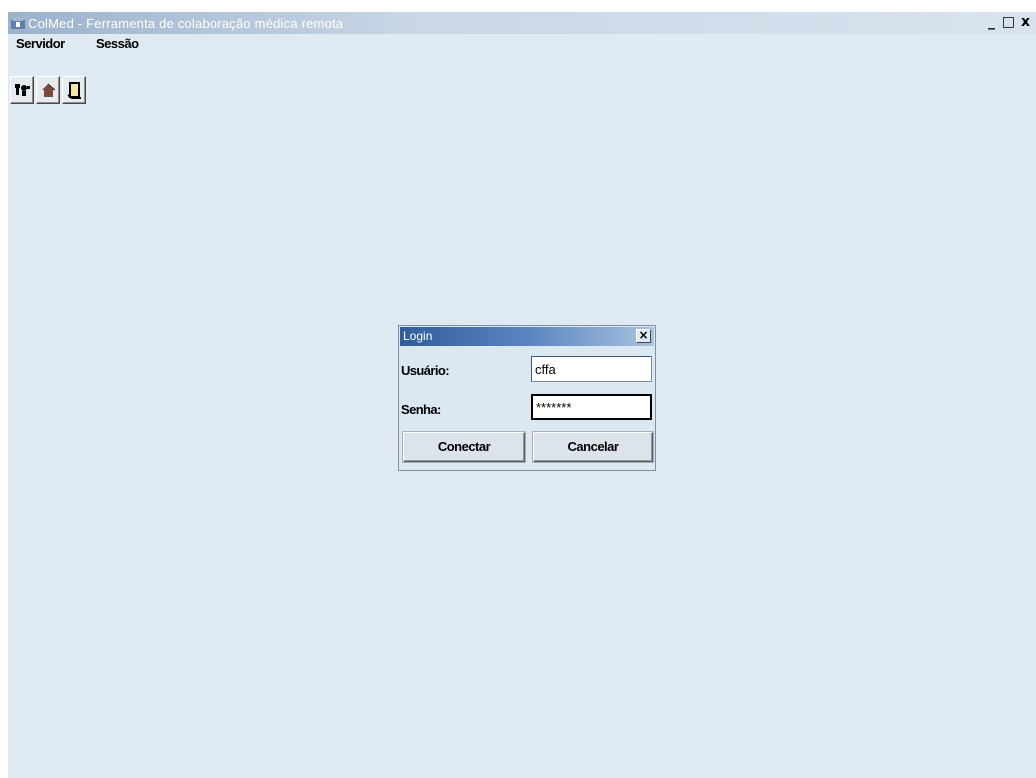  I want to click on connect-icon, so click(22, 90).